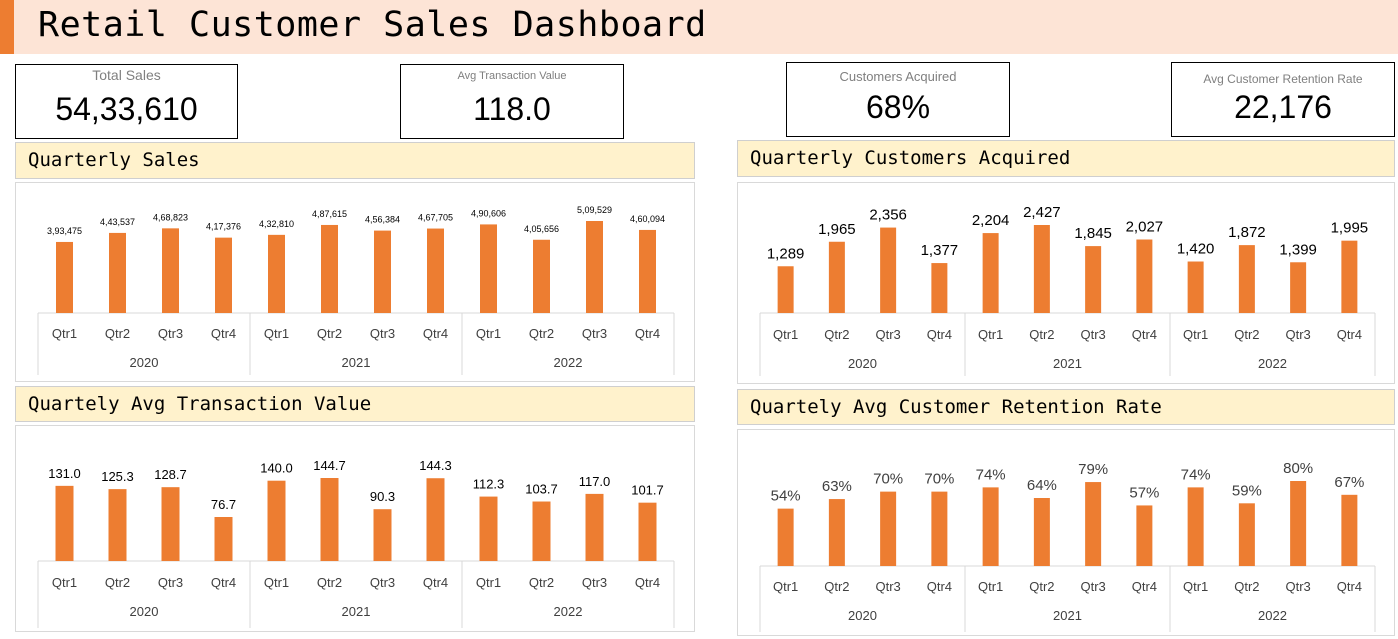 Image resolution: width=1398 pixels, height=639 pixels. Describe the element at coordinates (940, 250) in the screenshot. I see `data-label: 1,377` at that location.